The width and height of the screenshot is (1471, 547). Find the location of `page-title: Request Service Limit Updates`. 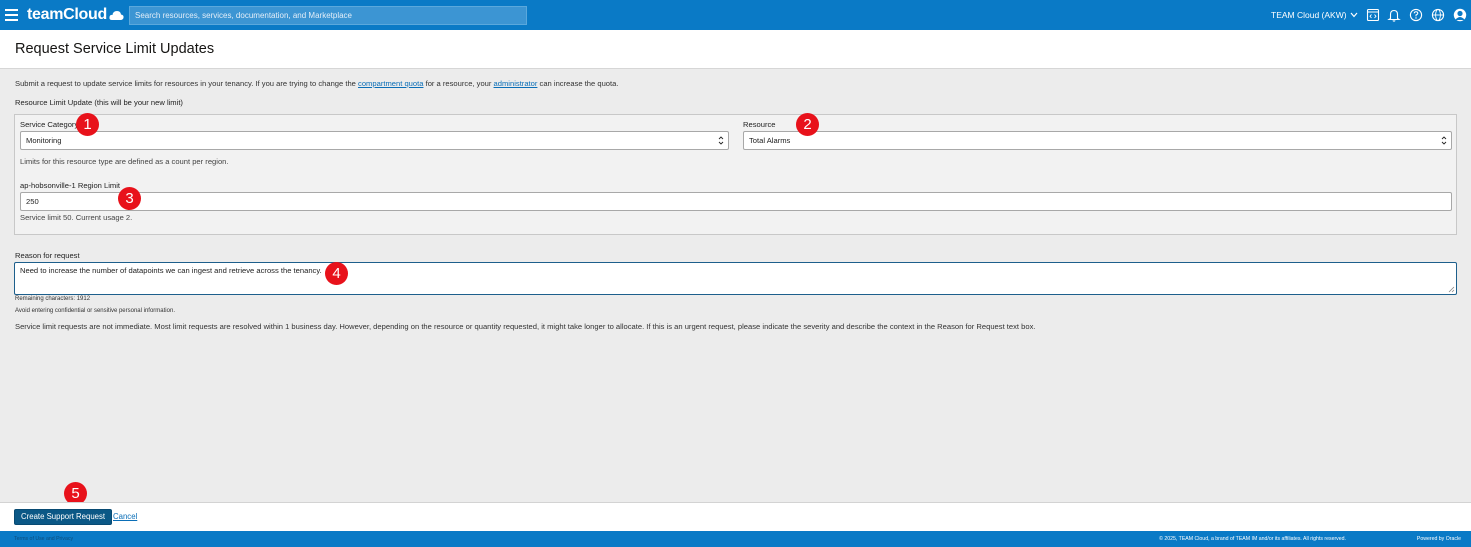

page-title: Request Service Limit Updates is located at coordinates (115, 49).